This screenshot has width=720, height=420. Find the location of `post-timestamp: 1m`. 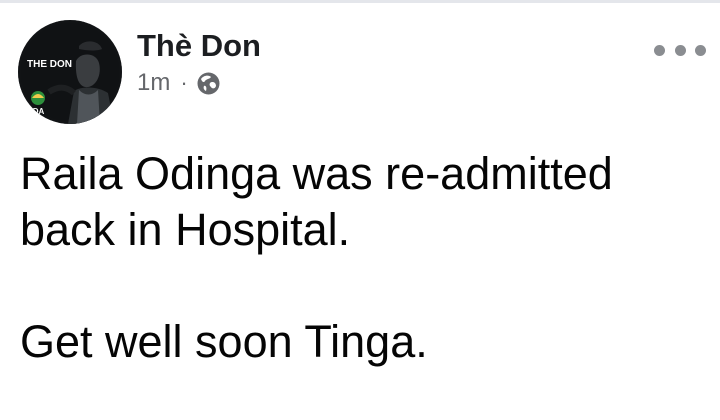

post-timestamp: 1m is located at coordinates (153, 83).